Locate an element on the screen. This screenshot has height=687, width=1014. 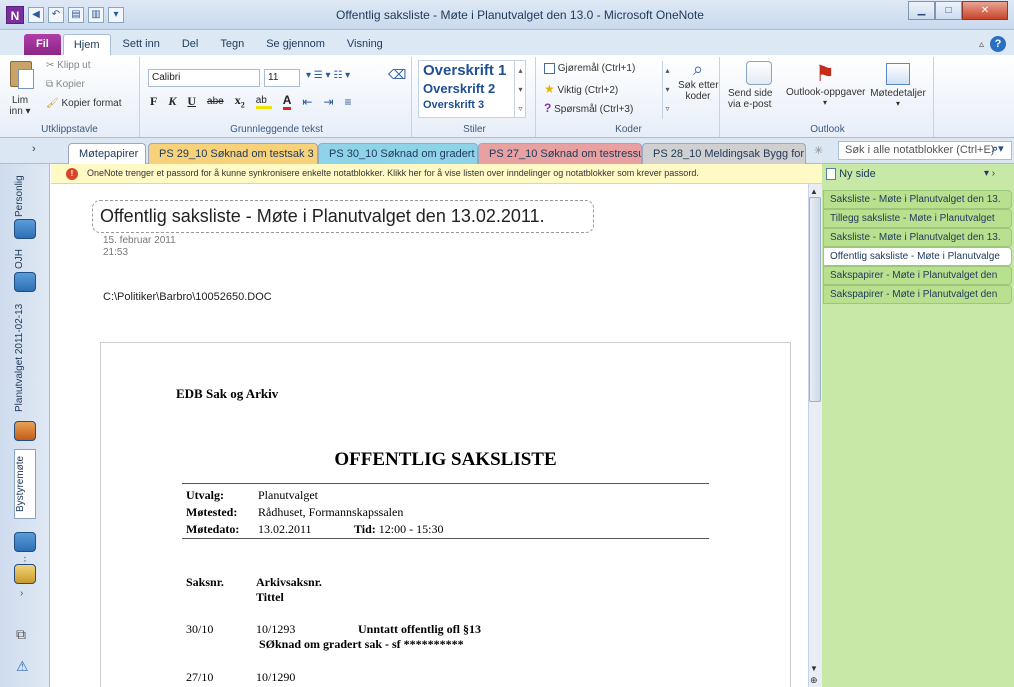
underline-button: U is located at coordinates (191, 101).